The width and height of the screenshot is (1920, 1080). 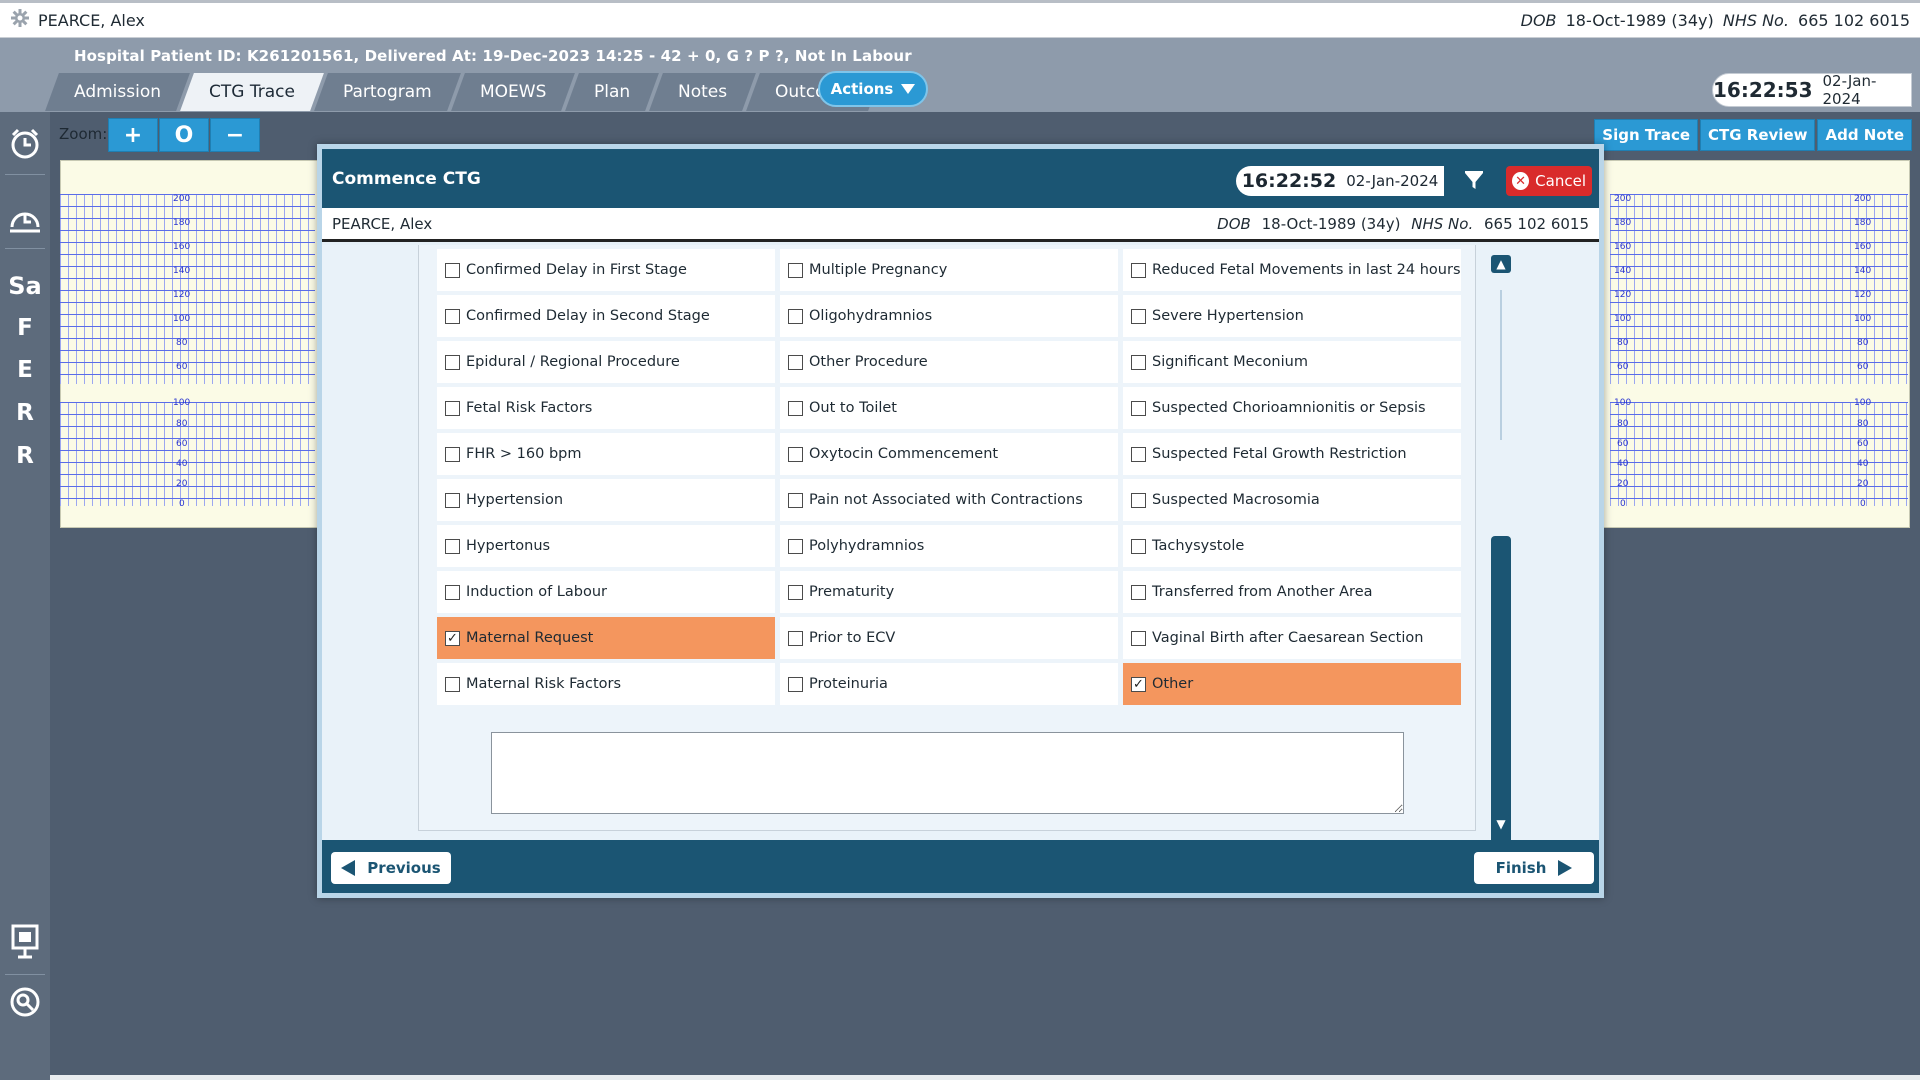 I want to click on option-pain-not-associated: Pain not Associated with Contractions, so click(x=949, y=500).